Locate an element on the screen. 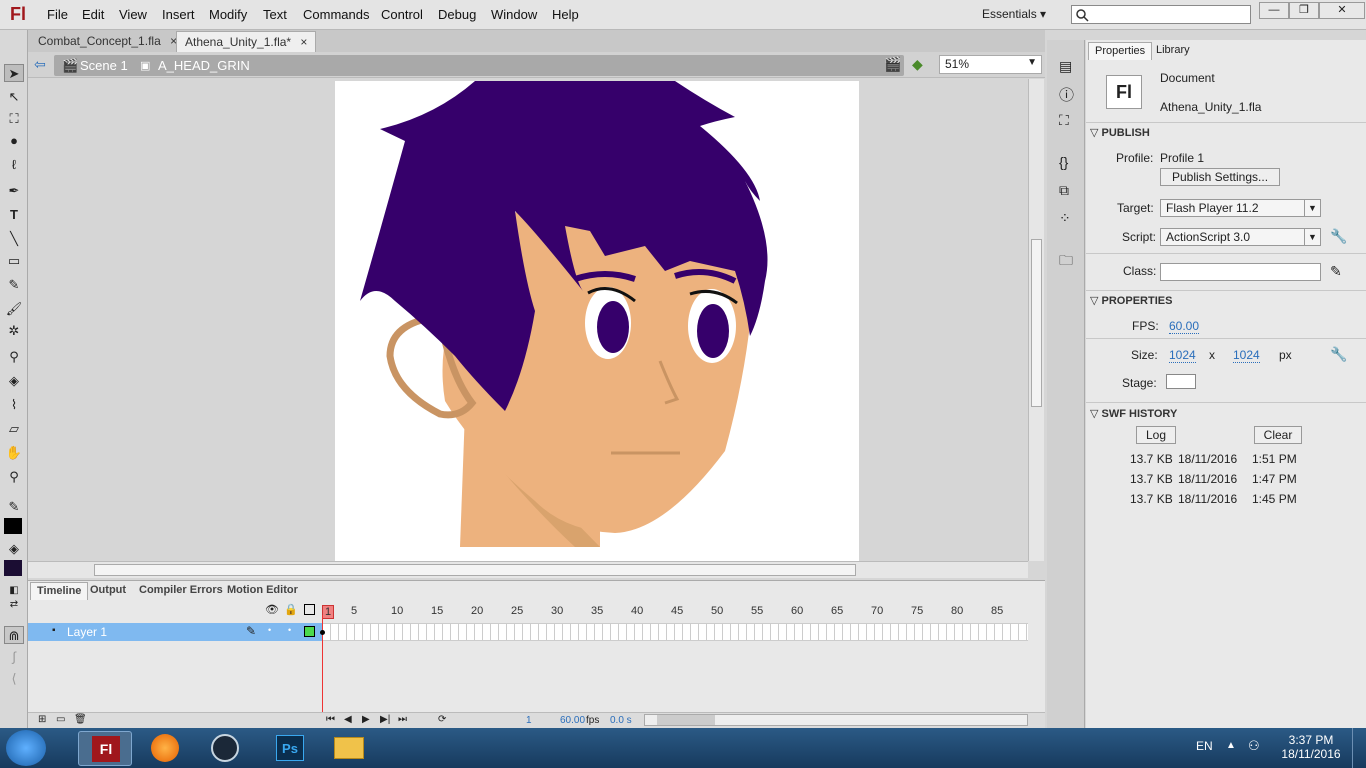 This screenshot has height=768, width=1366. paint-bucket-tool-icon: ◈ is located at coordinates (14, 381).